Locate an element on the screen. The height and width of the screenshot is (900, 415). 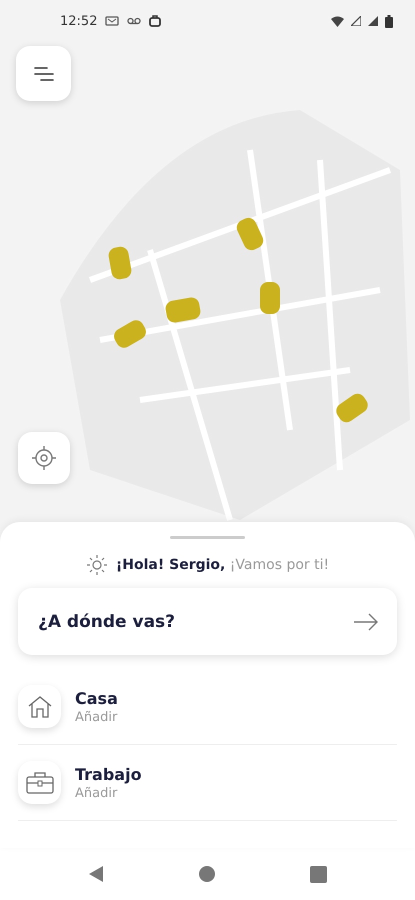
locate-button is located at coordinates (44, 458).